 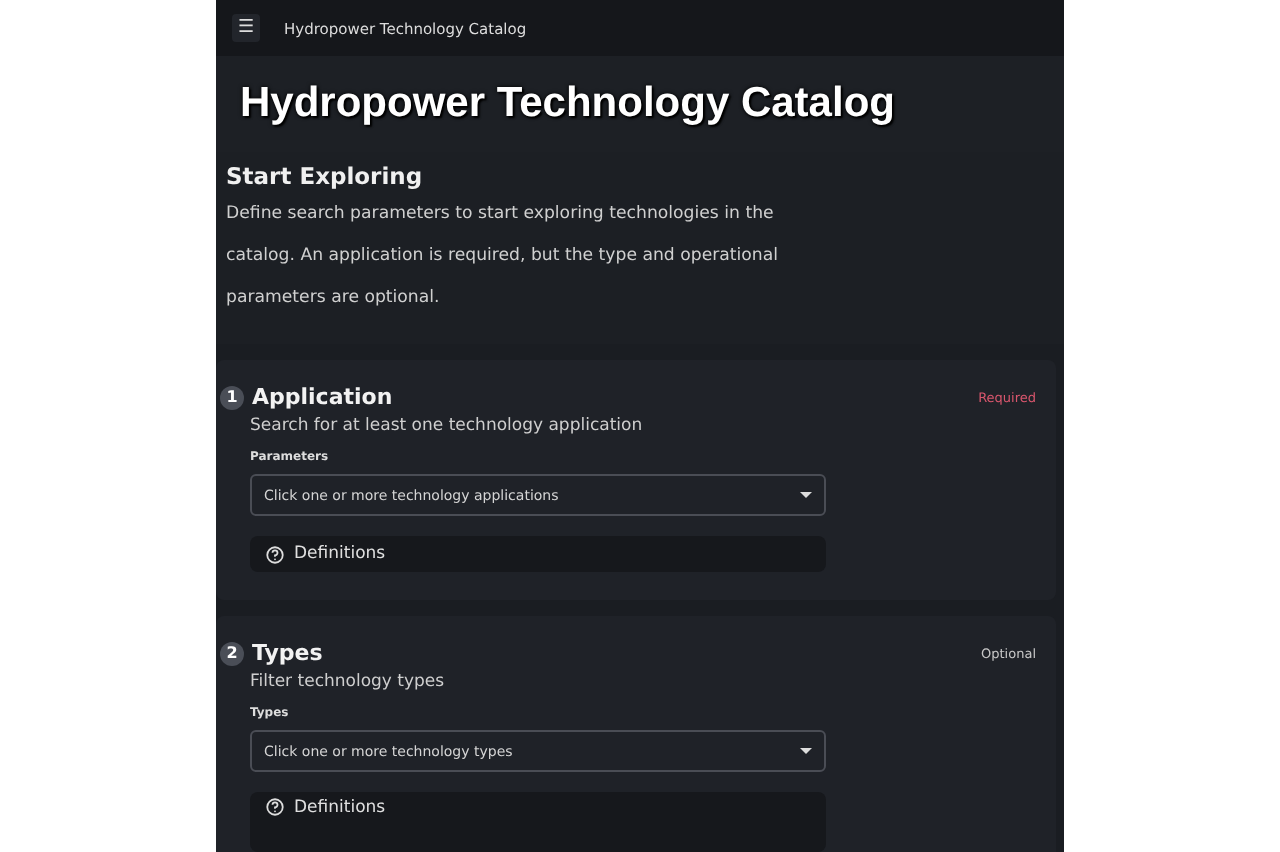 What do you see at coordinates (232, 653) in the screenshot?
I see `step-number: 2` at bounding box center [232, 653].